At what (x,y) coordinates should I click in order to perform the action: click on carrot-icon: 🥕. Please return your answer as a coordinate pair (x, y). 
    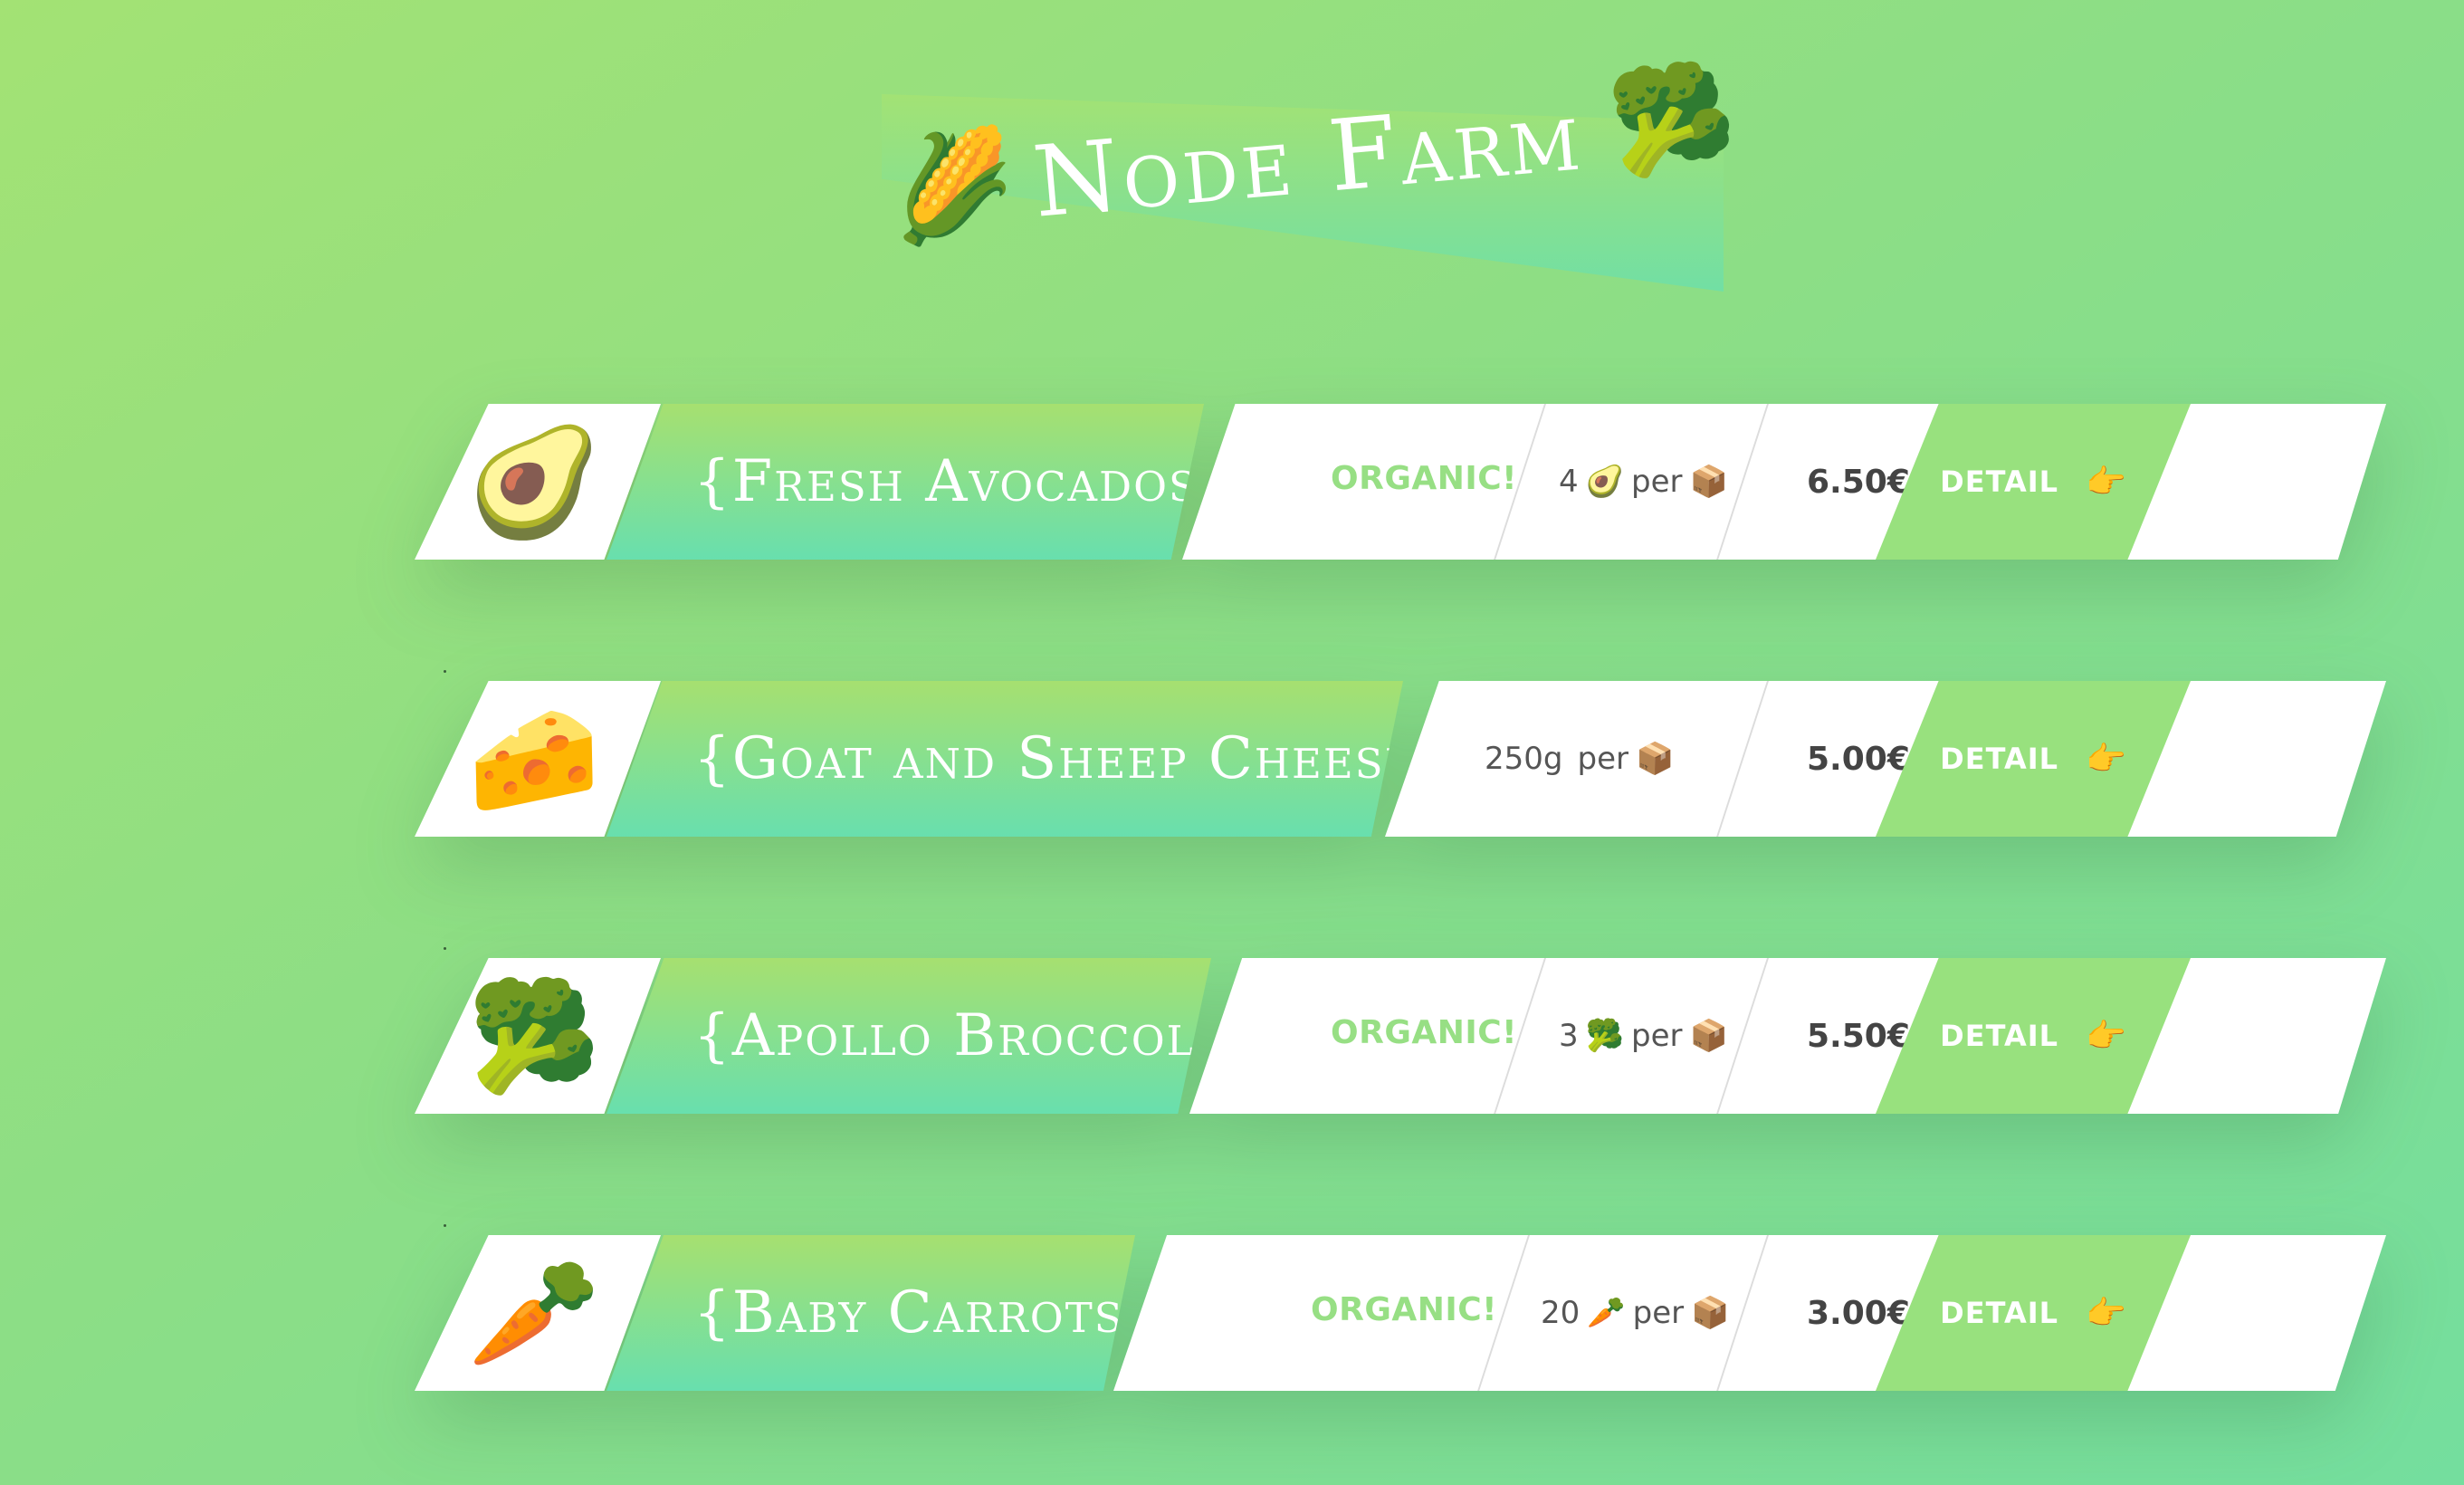
    Looking at the image, I should click on (1606, 1313).